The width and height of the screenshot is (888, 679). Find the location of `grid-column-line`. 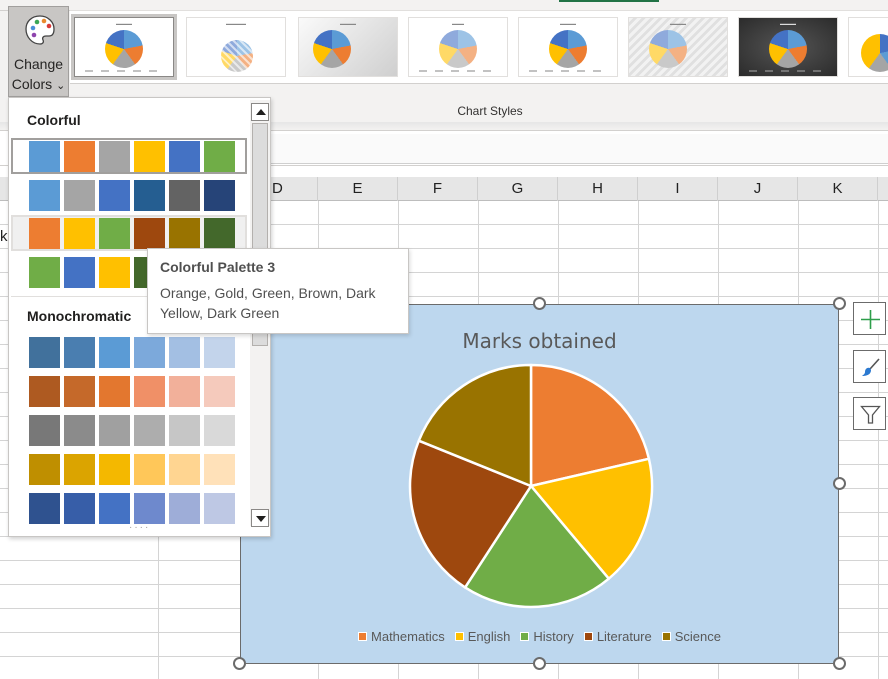

grid-column-line is located at coordinates (878, 440).